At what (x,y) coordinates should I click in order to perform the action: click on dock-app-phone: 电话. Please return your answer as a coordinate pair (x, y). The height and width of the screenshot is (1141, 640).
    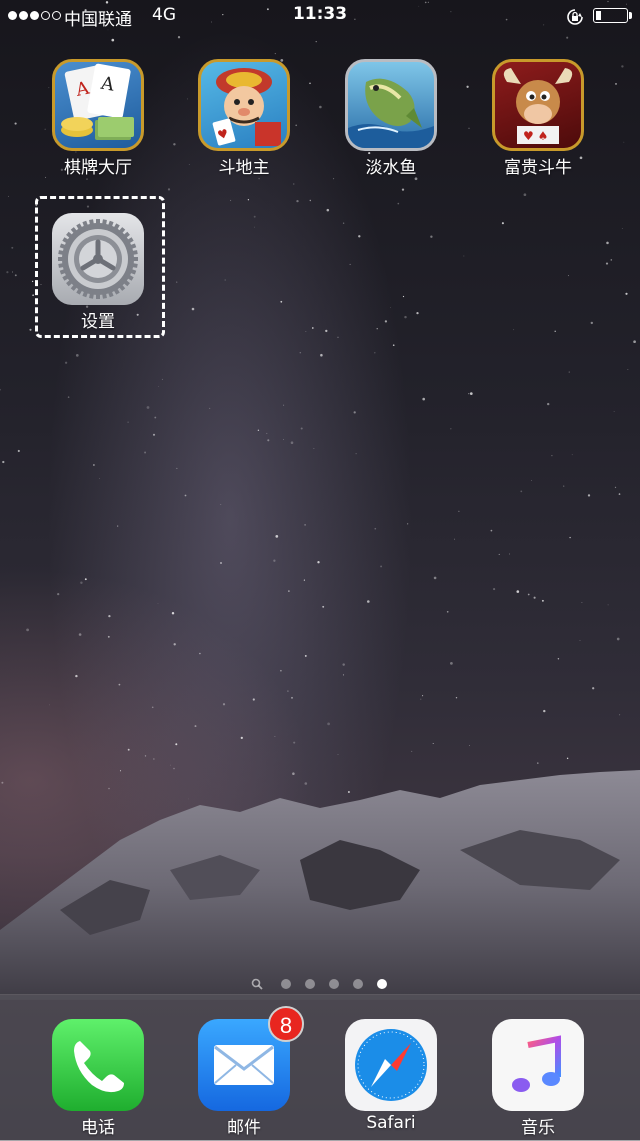
    Looking at the image, I should click on (98, 1078).